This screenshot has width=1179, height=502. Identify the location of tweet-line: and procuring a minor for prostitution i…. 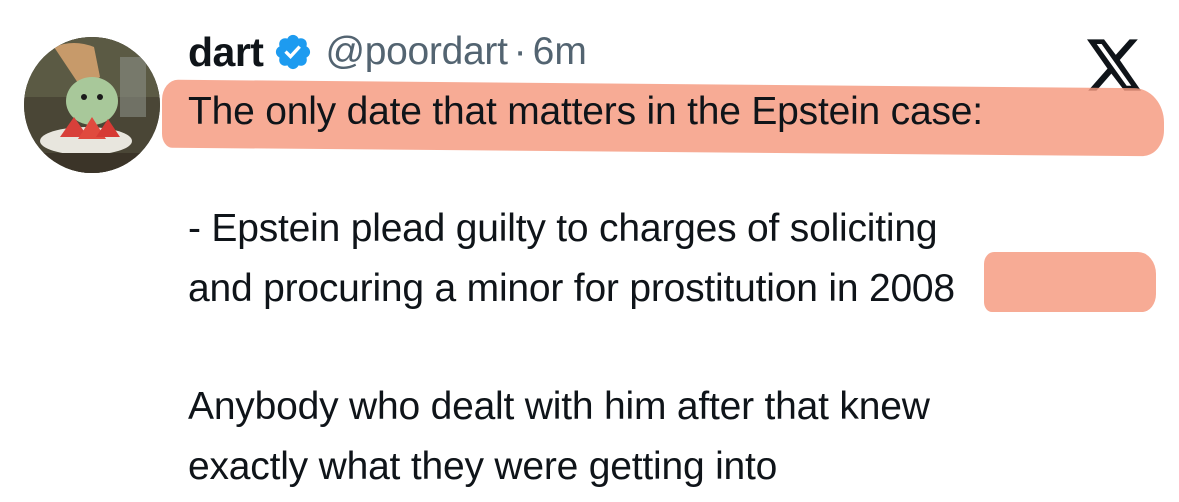
(571, 288).